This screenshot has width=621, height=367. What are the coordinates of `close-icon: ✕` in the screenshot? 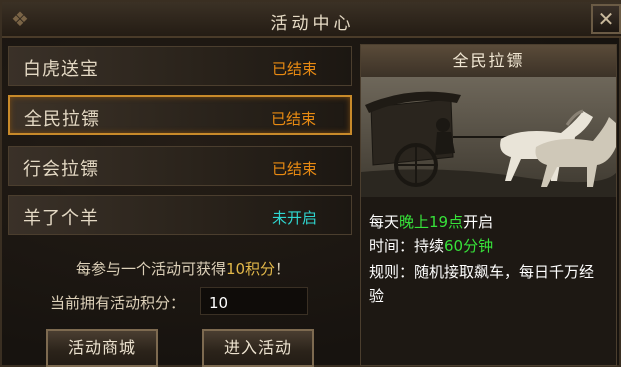 It's located at (606, 19).